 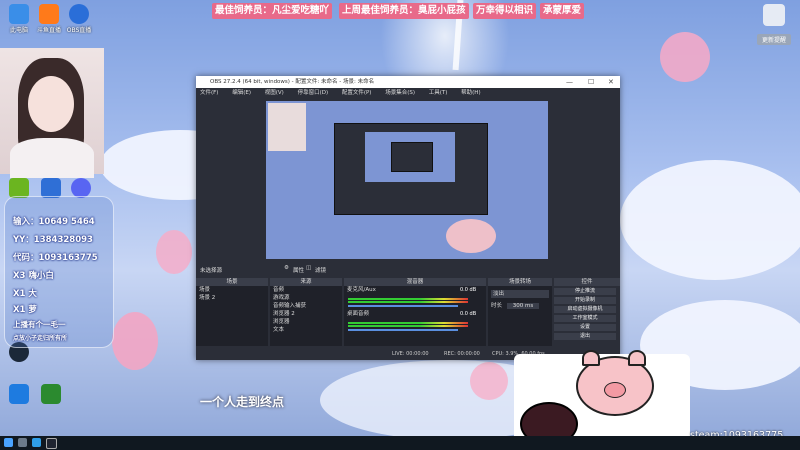 I want to click on menu-file: 文件(F), so click(x=209, y=93).